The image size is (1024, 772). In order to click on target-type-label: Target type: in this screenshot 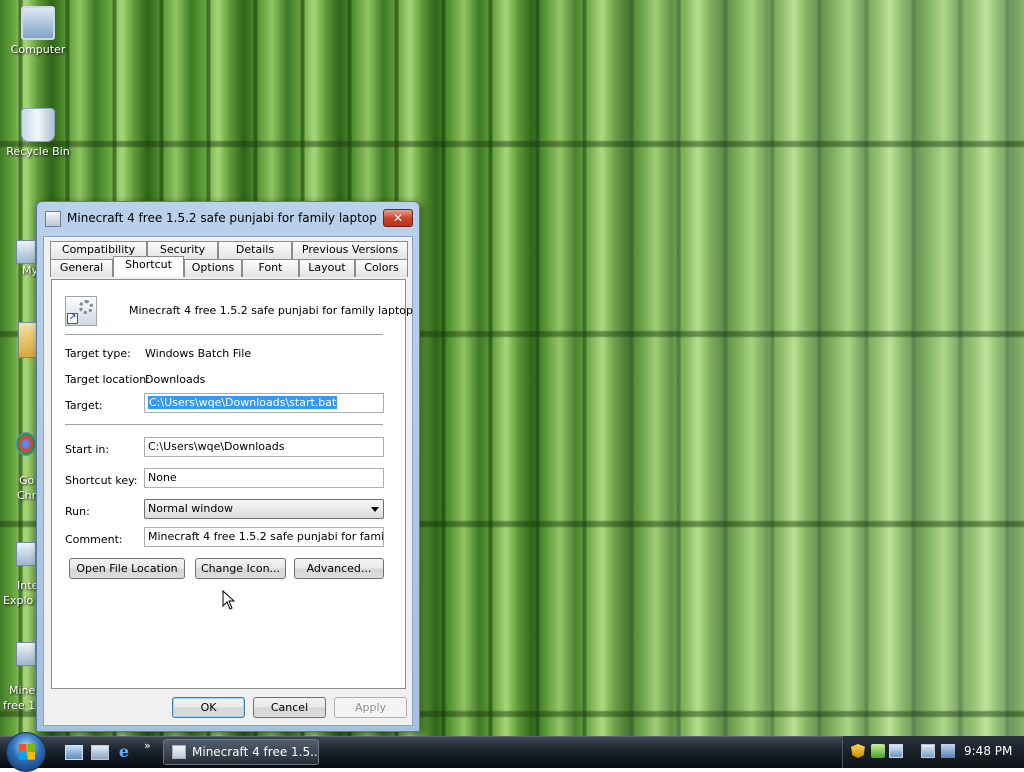, I will do `click(98, 353)`.